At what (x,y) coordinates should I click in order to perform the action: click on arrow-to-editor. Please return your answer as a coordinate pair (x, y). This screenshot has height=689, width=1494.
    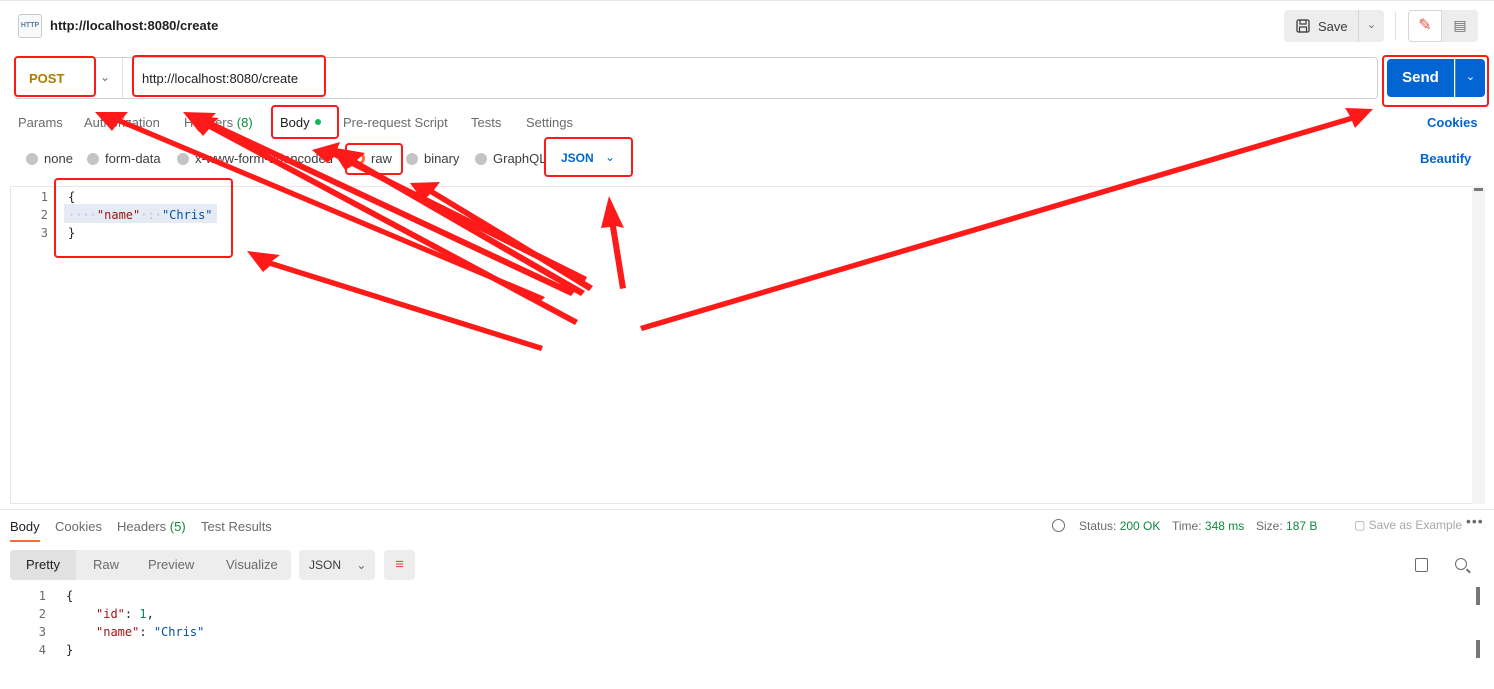
    Looking at the image, I should click on (395, 301).